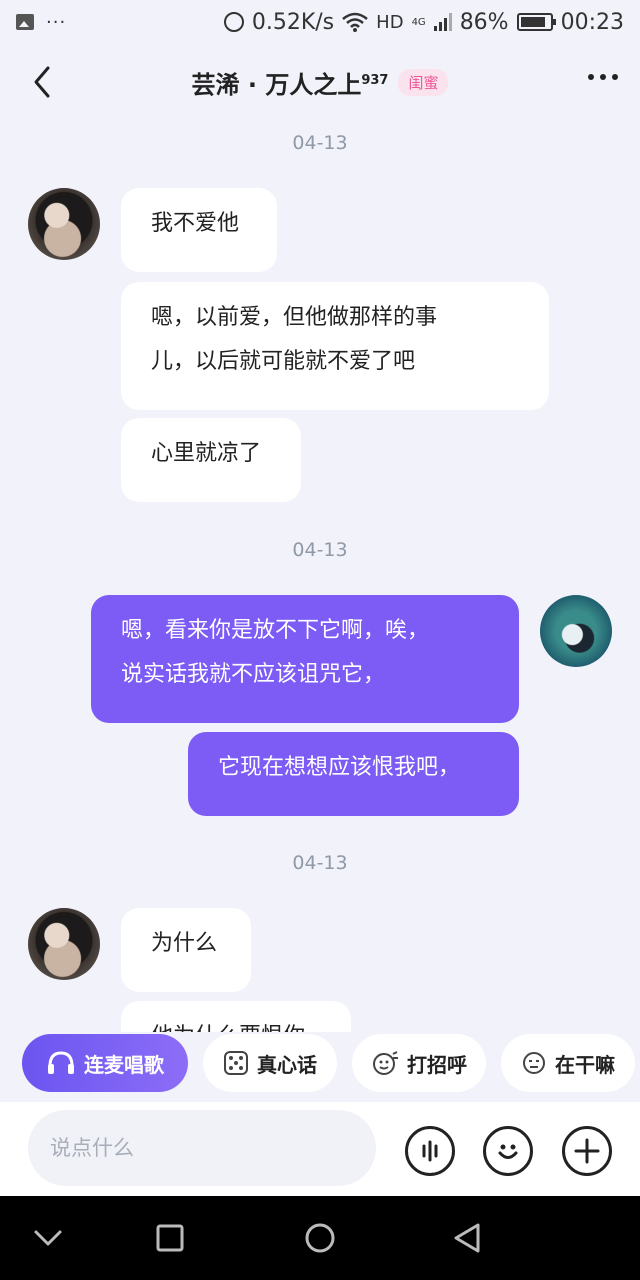 Image resolution: width=640 pixels, height=1280 pixels. Describe the element at coordinates (61, 1062) in the screenshot. I see `headphones-icon` at that location.